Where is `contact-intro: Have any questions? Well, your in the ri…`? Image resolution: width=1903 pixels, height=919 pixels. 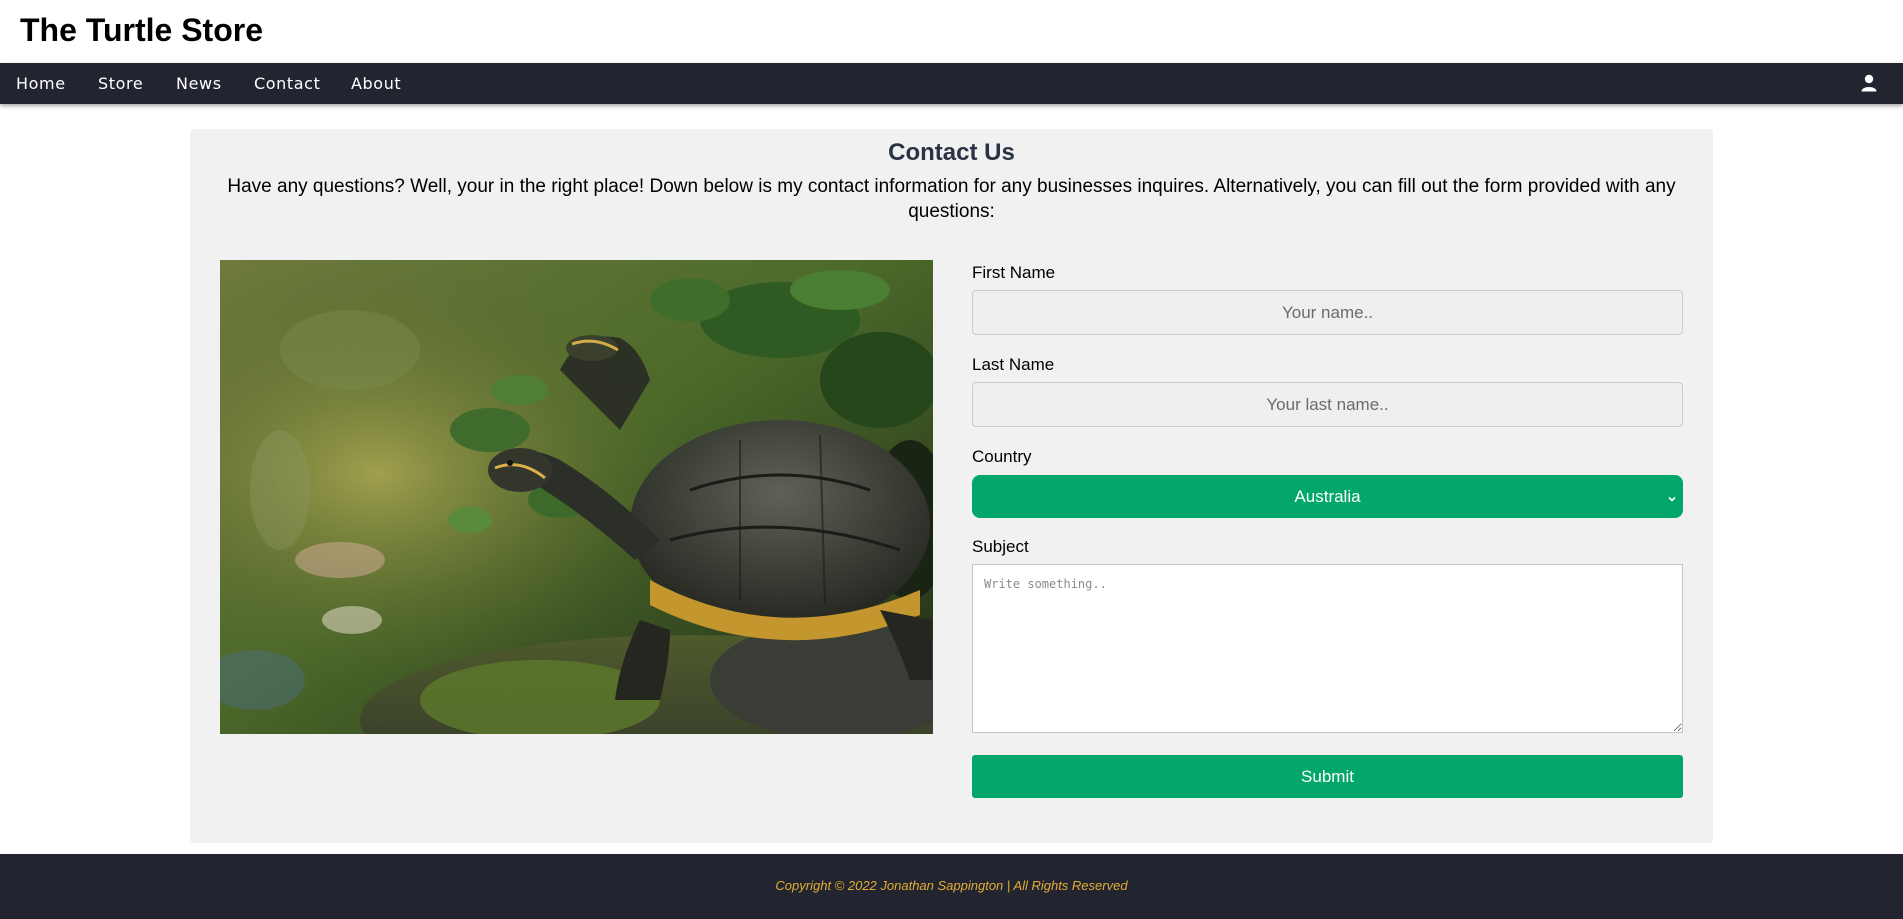
contact-intro: Have any questions? Well, your in the ri… is located at coordinates (951, 199).